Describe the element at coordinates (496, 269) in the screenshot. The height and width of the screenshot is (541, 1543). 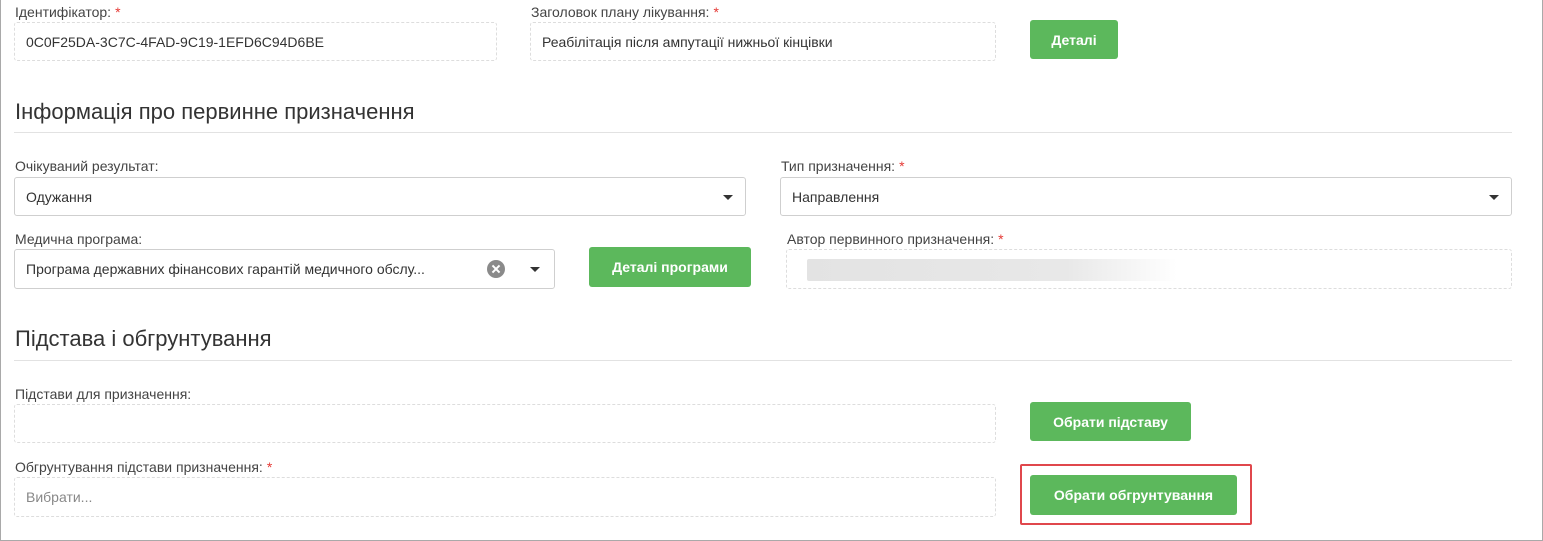
I see `clear-icon` at that location.